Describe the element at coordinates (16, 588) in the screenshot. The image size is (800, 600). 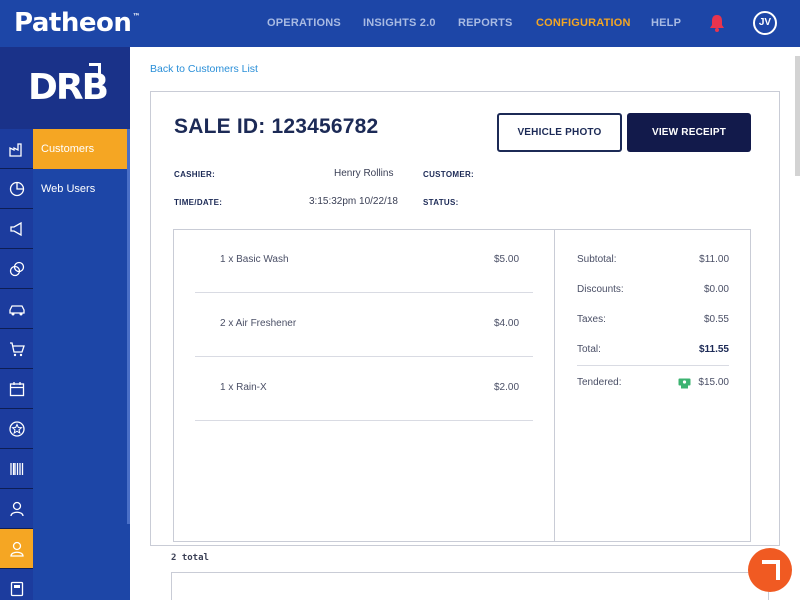
I see `register-icon` at that location.